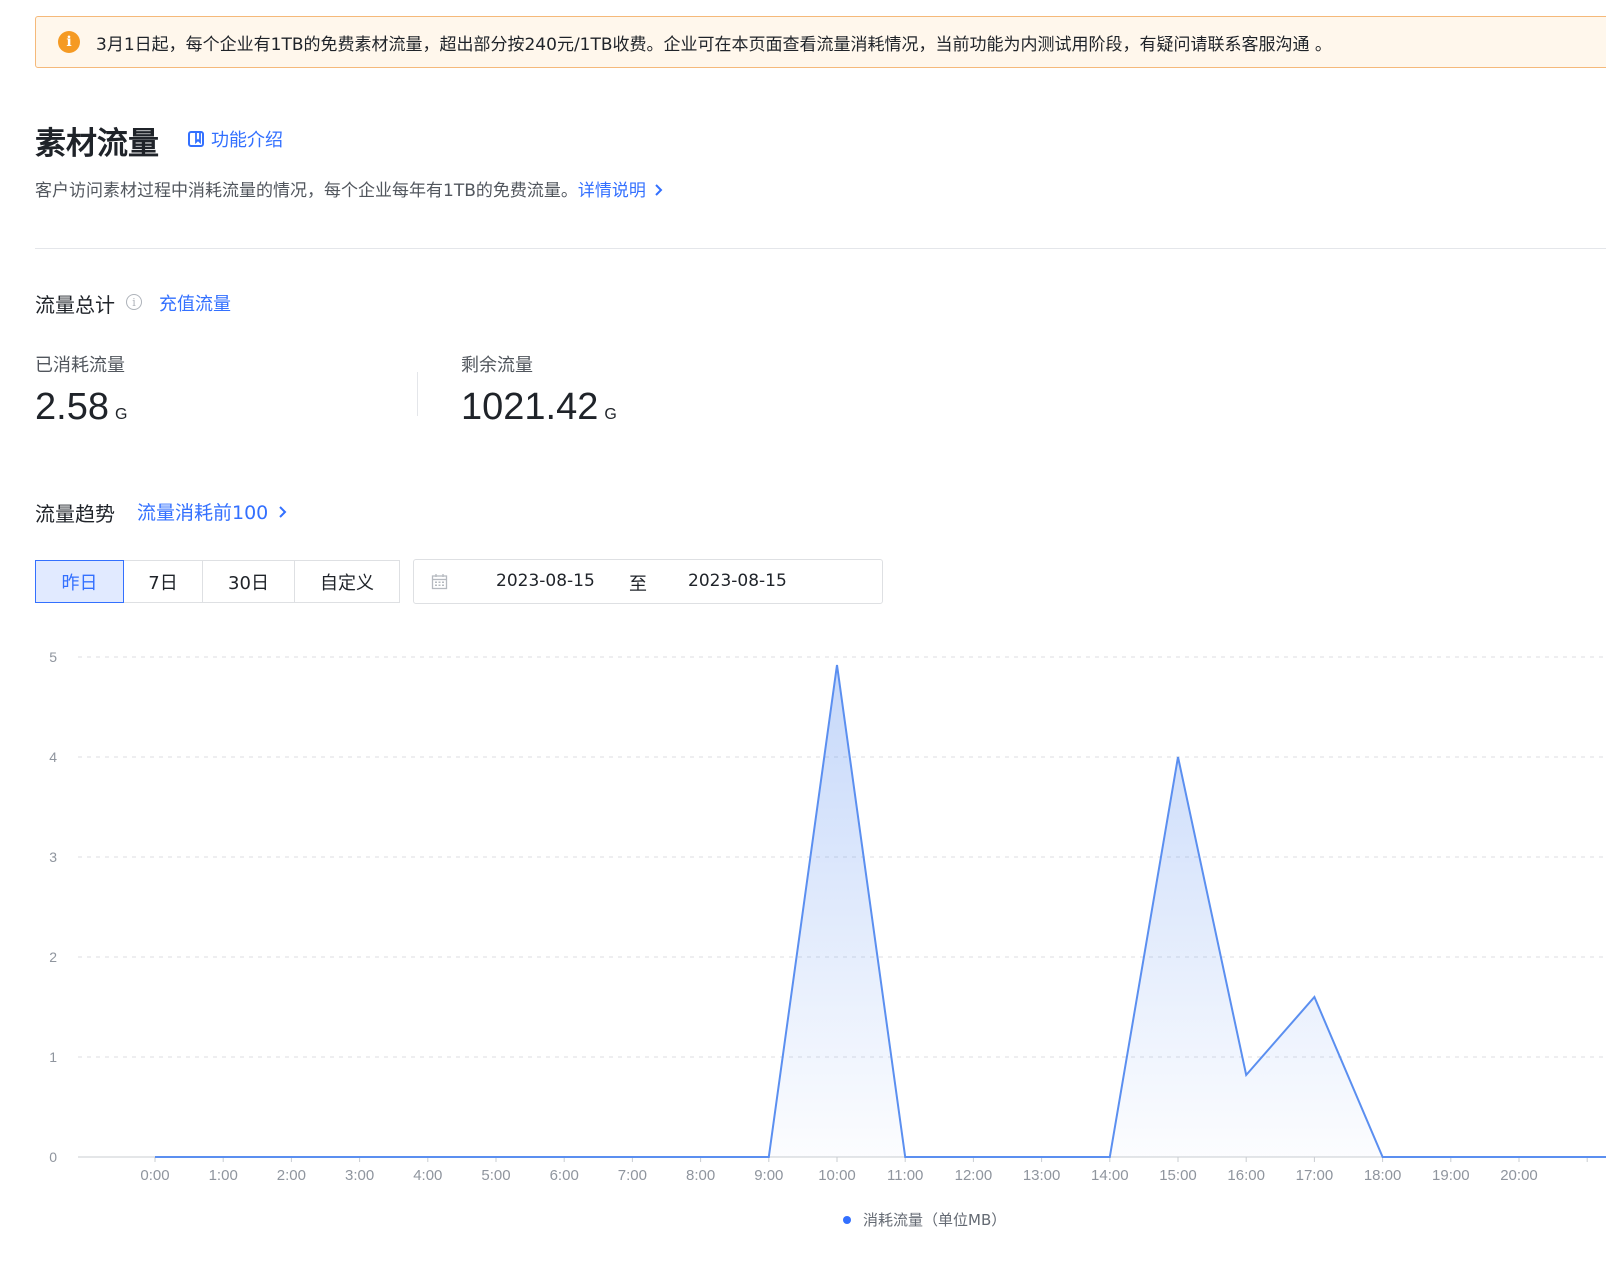  What do you see at coordinates (196, 139) in the screenshot?
I see `book-icon` at bounding box center [196, 139].